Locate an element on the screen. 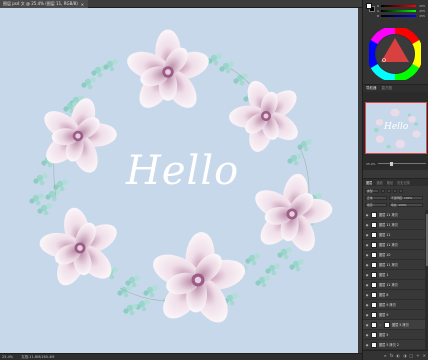 Image resolution: width=428 pixels, height=360 pixels. navigator-thumbnail: Hello is located at coordinates (396, 128).